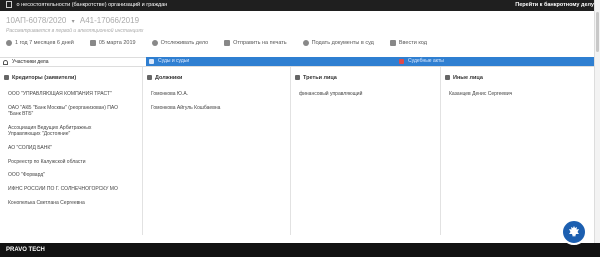 The width and height of the screenshot is (600, 257). Describe the element at coordinates (426, 61) in the screenshot. I see `tab-court-acts-label: Судебные акты` at that location.